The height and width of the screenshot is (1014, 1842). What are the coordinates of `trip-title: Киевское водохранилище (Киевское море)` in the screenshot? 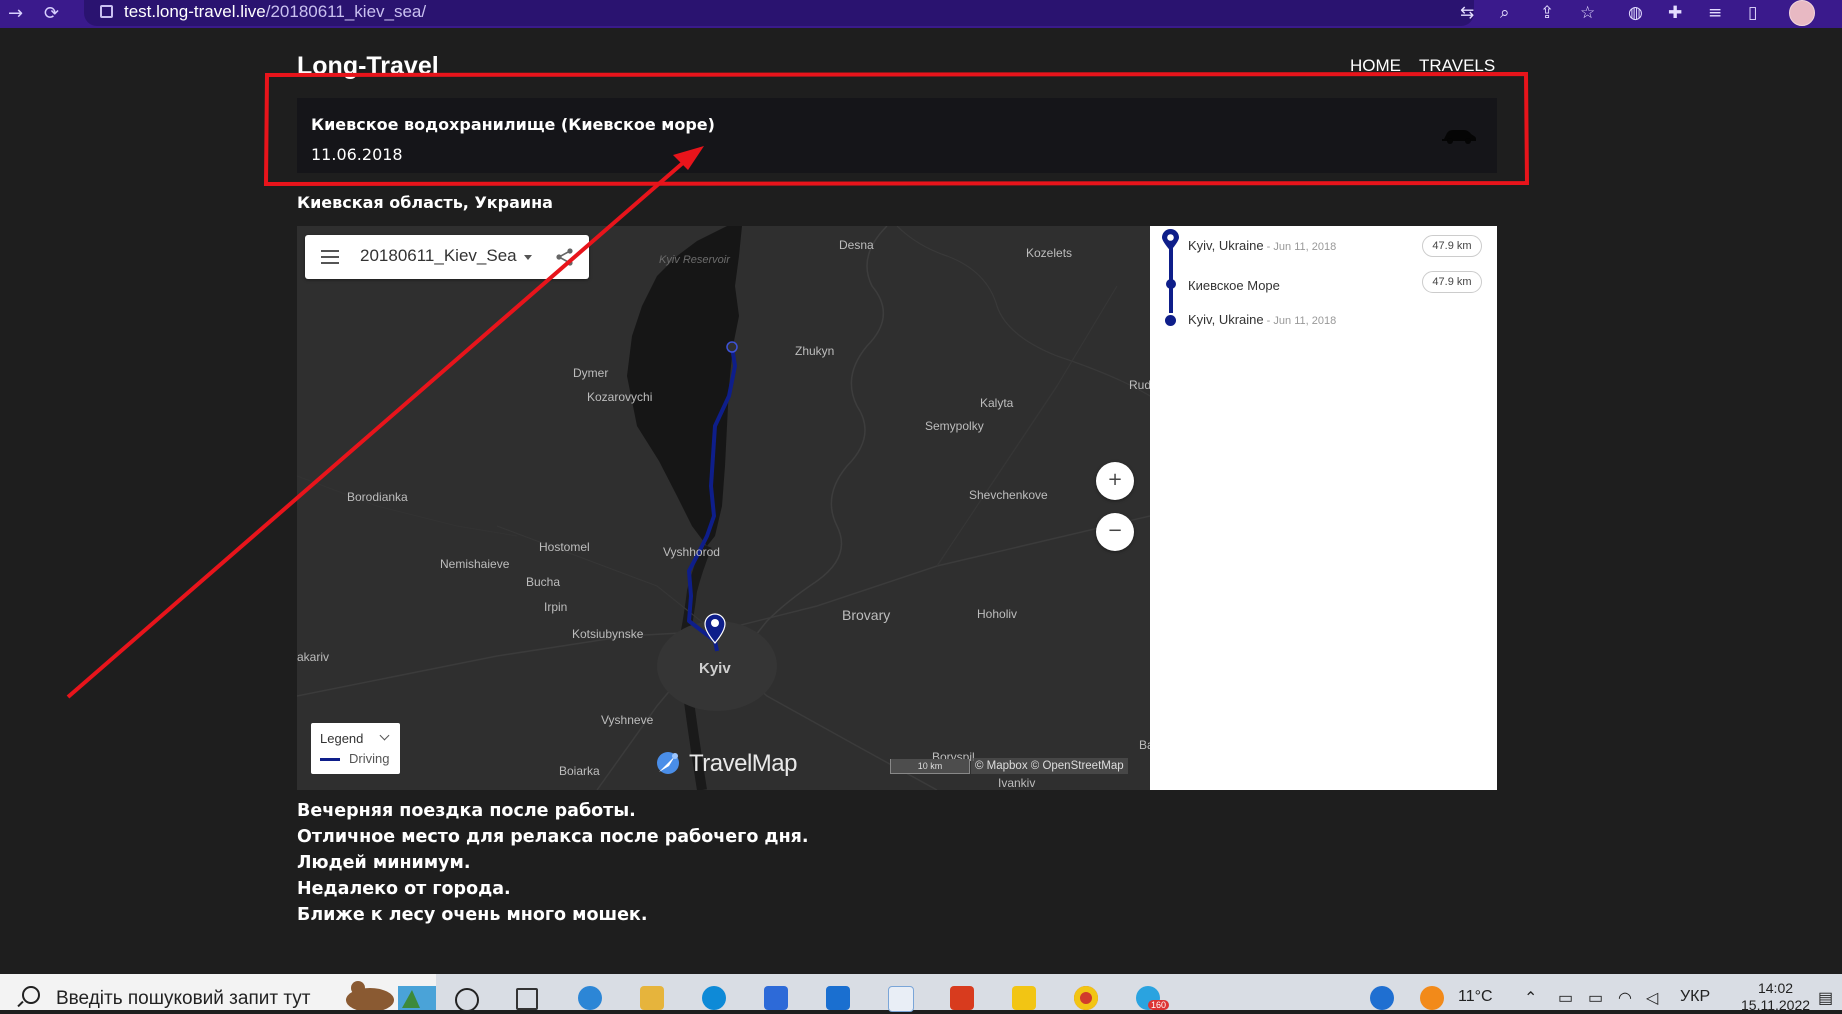 It's located at (513, 124).